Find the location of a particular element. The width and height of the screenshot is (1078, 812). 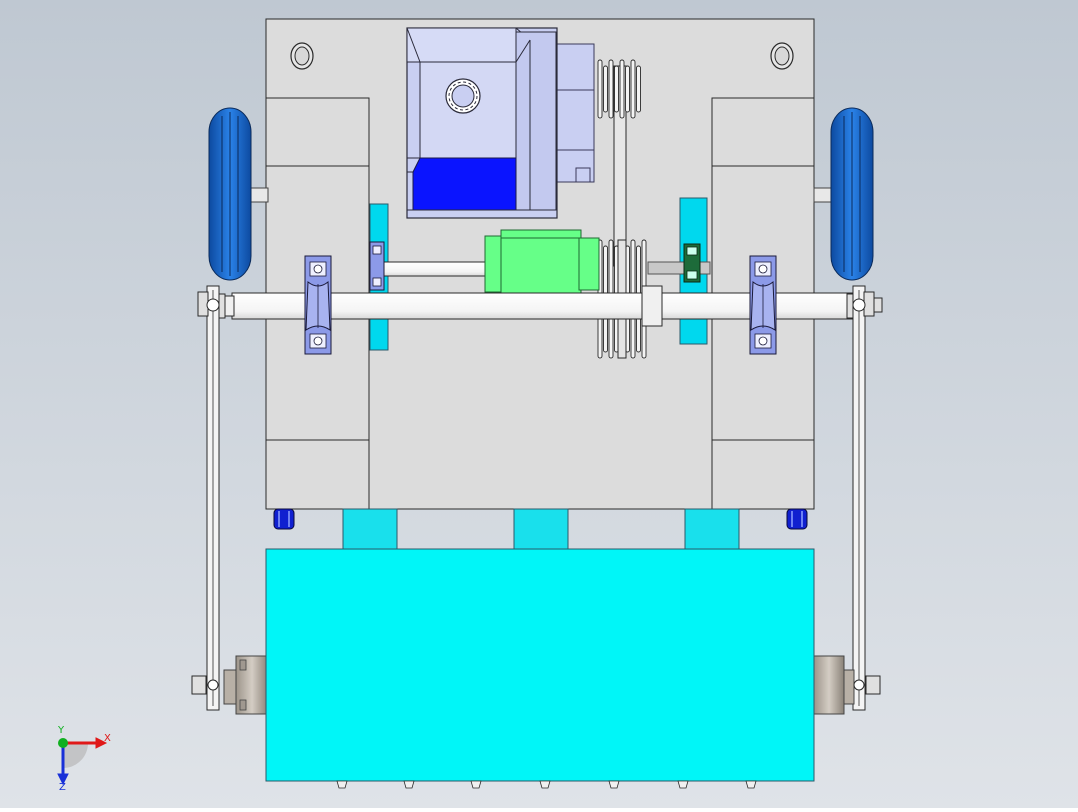

collection-hopper is located at coordinates (540, 665).